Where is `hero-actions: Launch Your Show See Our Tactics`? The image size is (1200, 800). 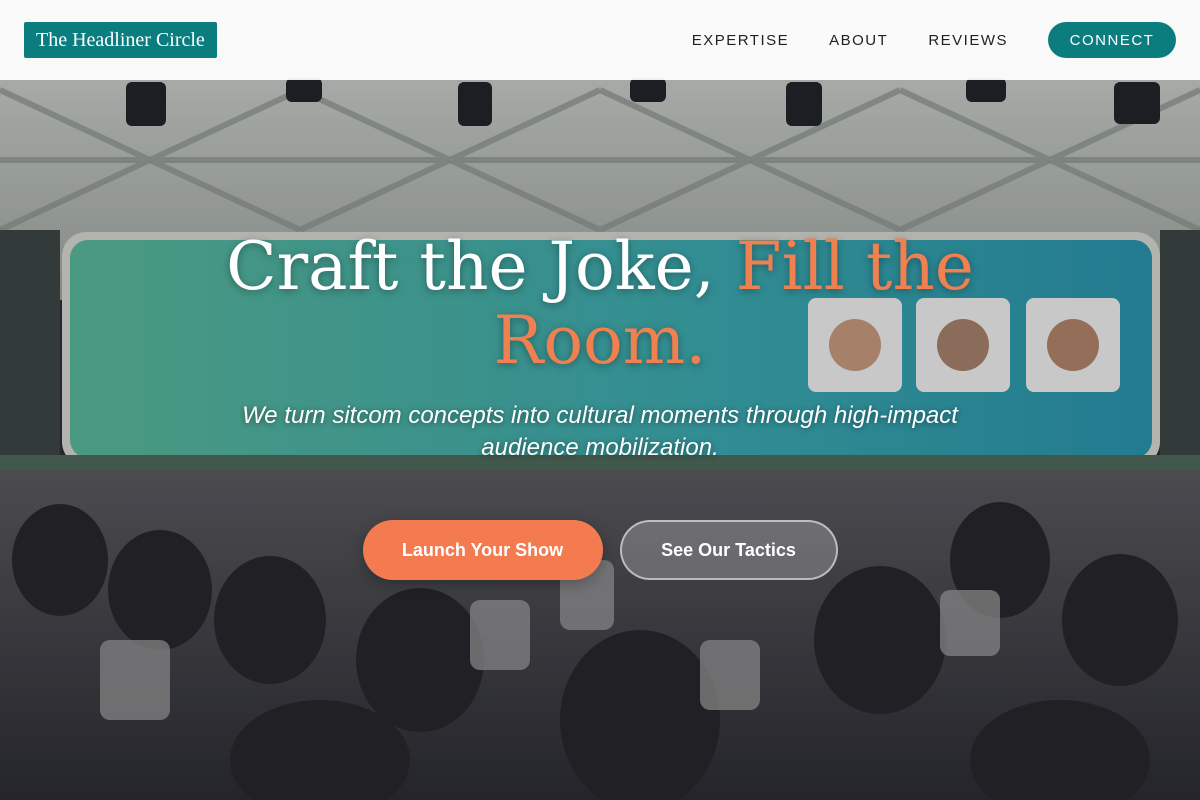 hero-actions: Launch Your Show See Our Tactics is located at coordinates (600, 550).